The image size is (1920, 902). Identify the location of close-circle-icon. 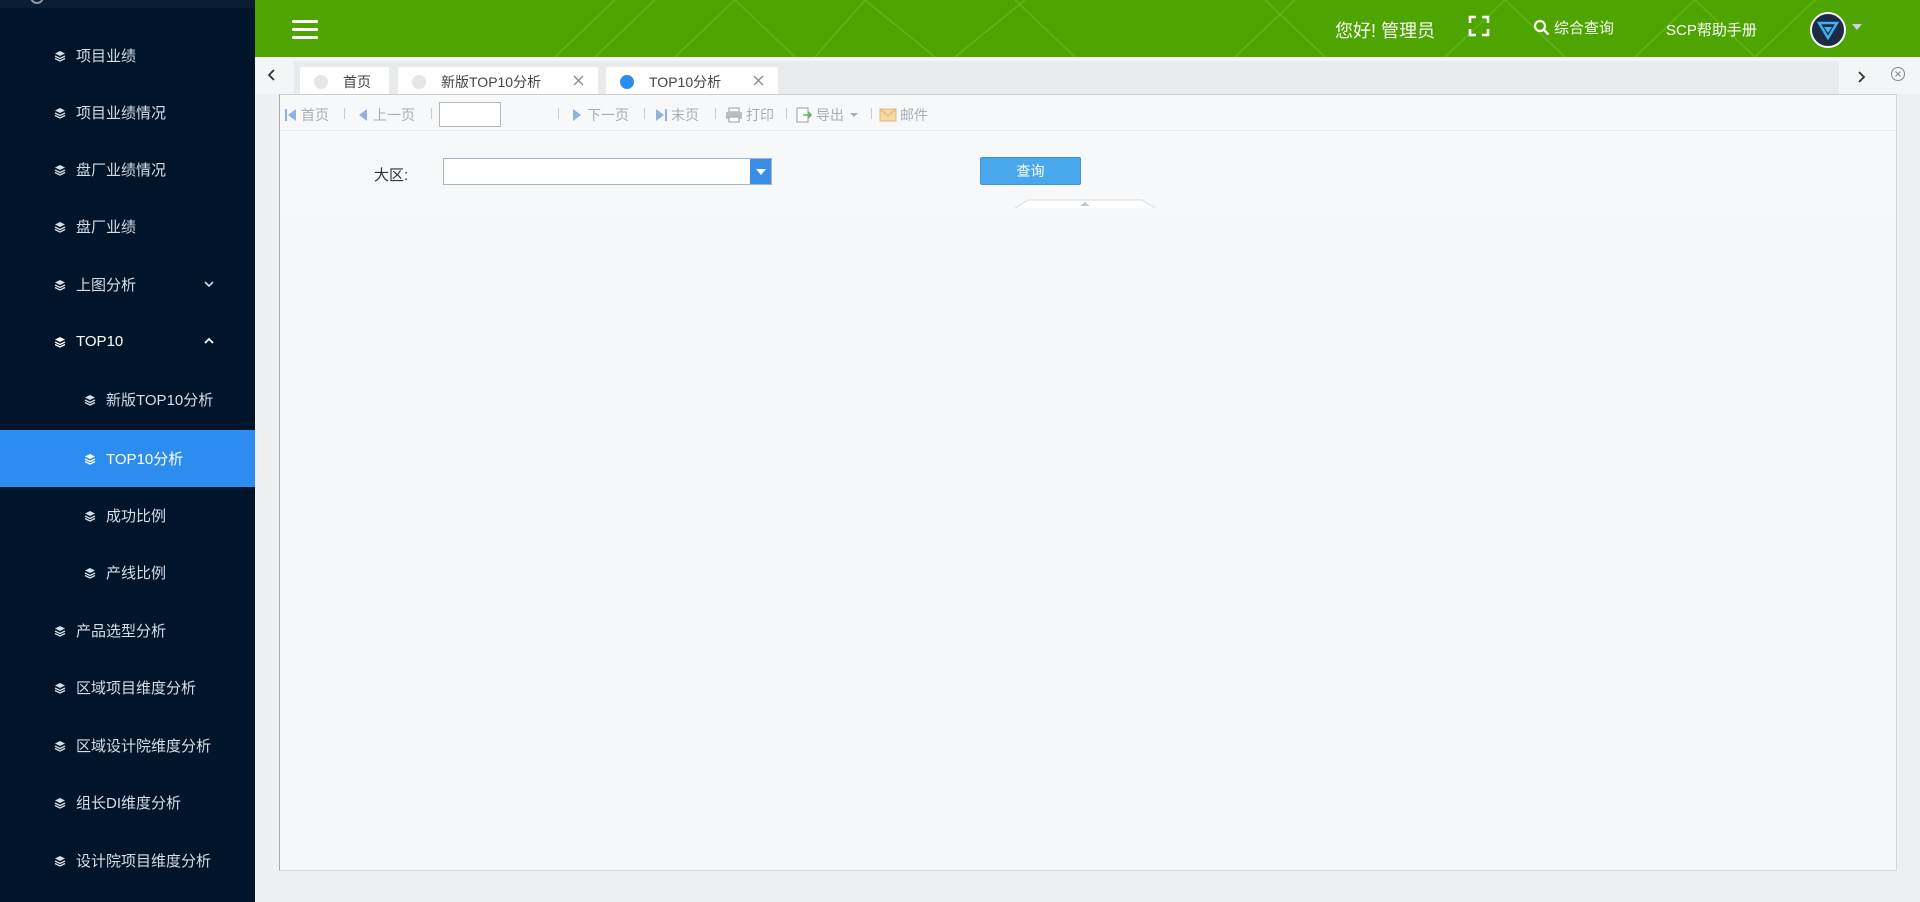
(1898, 74).